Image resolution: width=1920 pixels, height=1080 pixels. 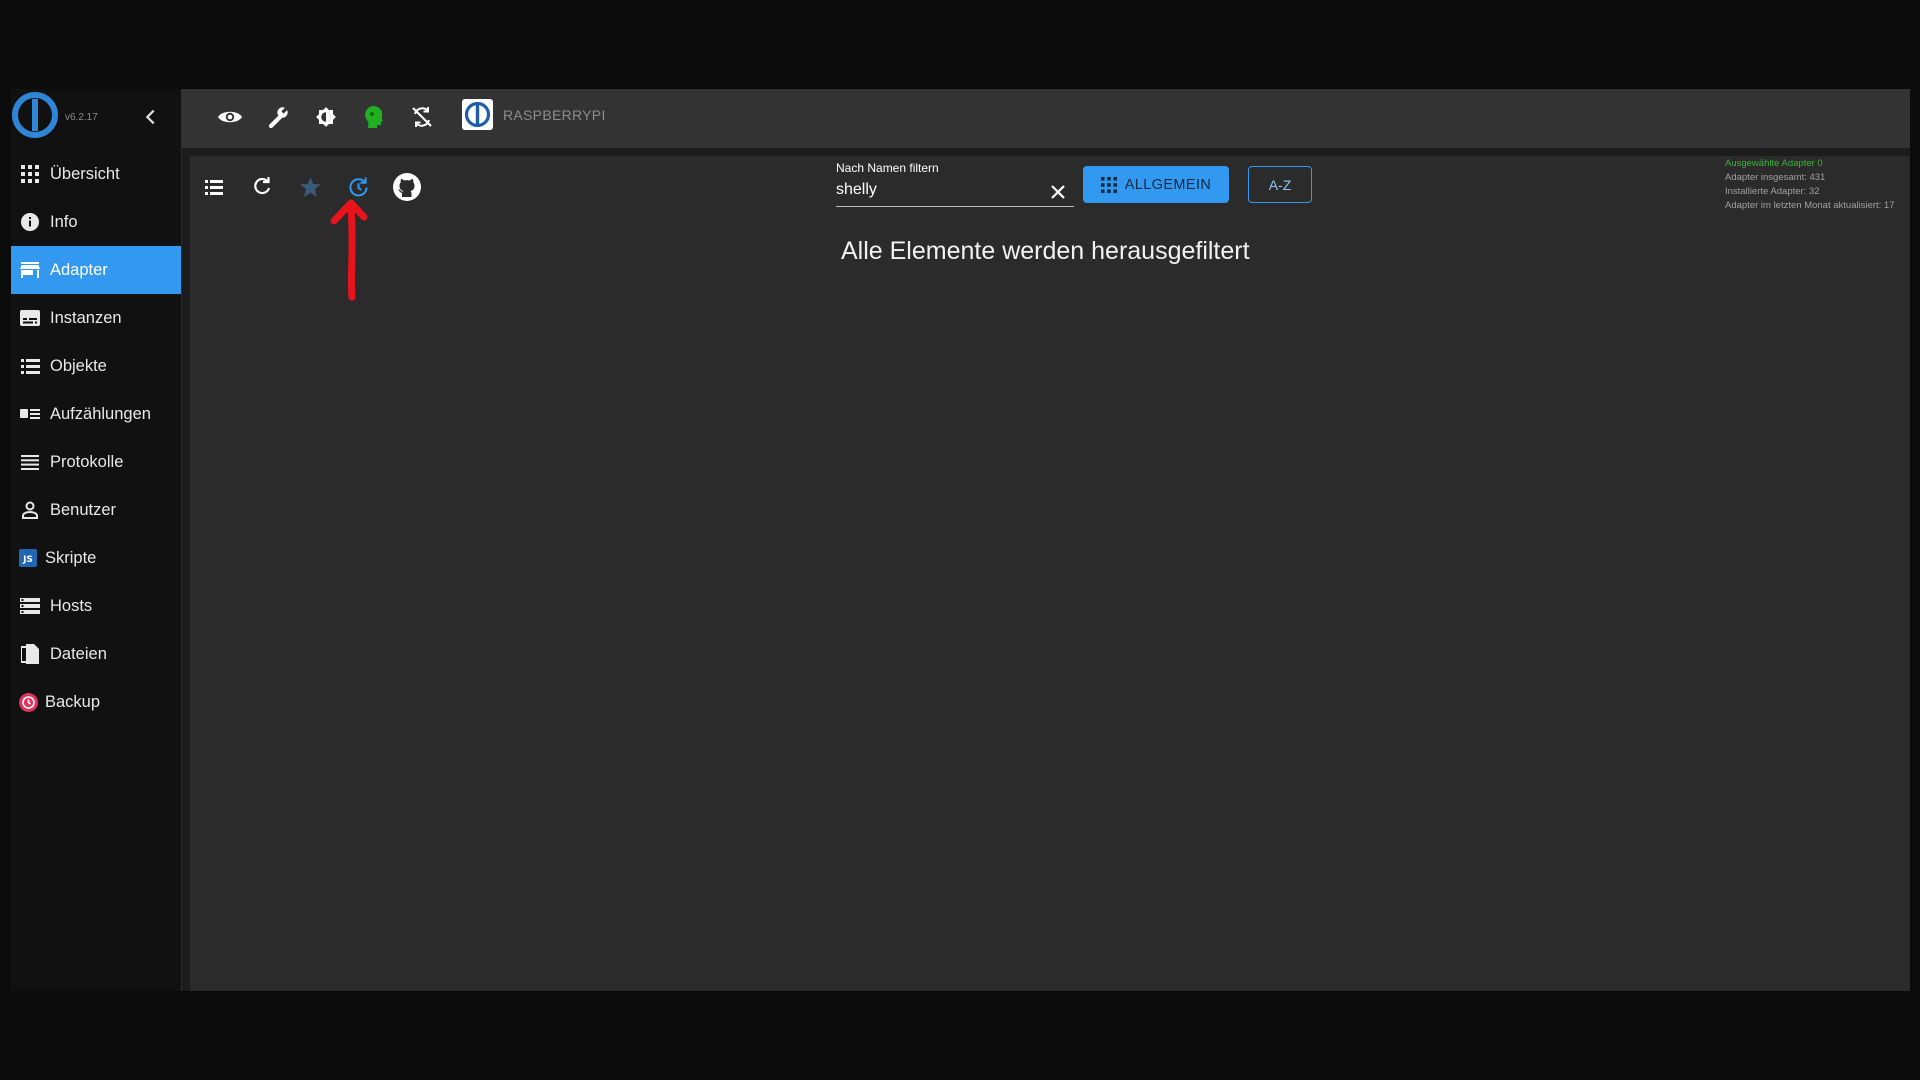 What do you see at coordinates (278, 117) in the screenshot?
I see `wrench-icon` at bounding box center [278, 117].